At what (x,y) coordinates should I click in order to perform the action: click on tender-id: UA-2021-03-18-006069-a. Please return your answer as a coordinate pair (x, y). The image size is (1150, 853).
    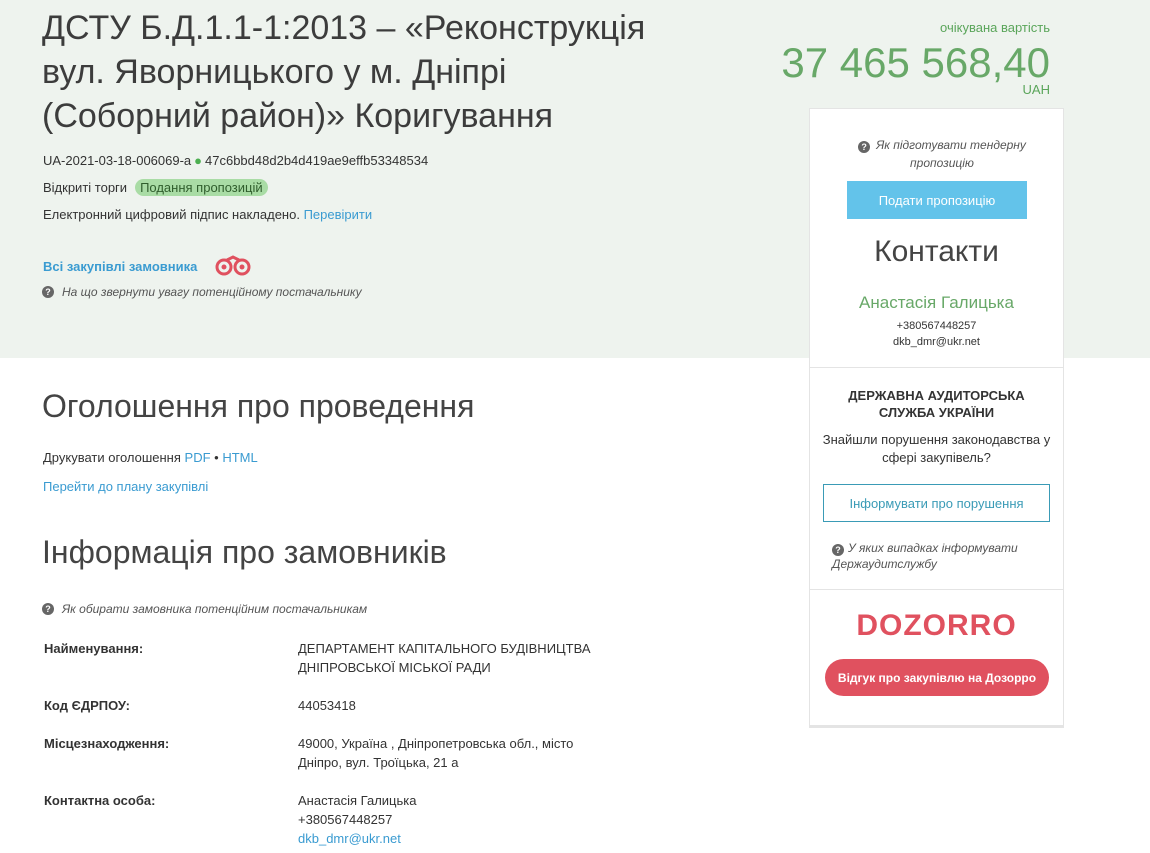
    Looking at the image, I should click on (117, 160).